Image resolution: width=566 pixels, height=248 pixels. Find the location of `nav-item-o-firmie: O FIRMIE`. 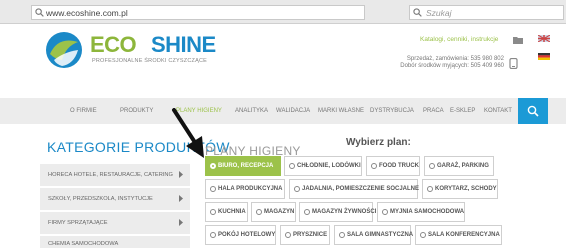

nav-item-o-firmie: O FIRMIE is located at coordinates (83, 111).